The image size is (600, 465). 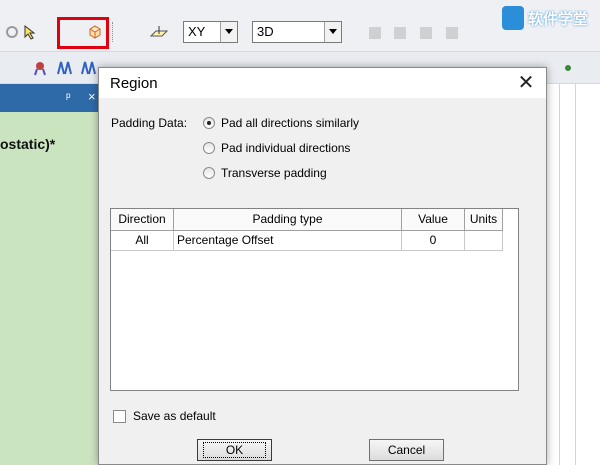 I want to click on column-header-direction: Direction, so click(x=142, y=220).